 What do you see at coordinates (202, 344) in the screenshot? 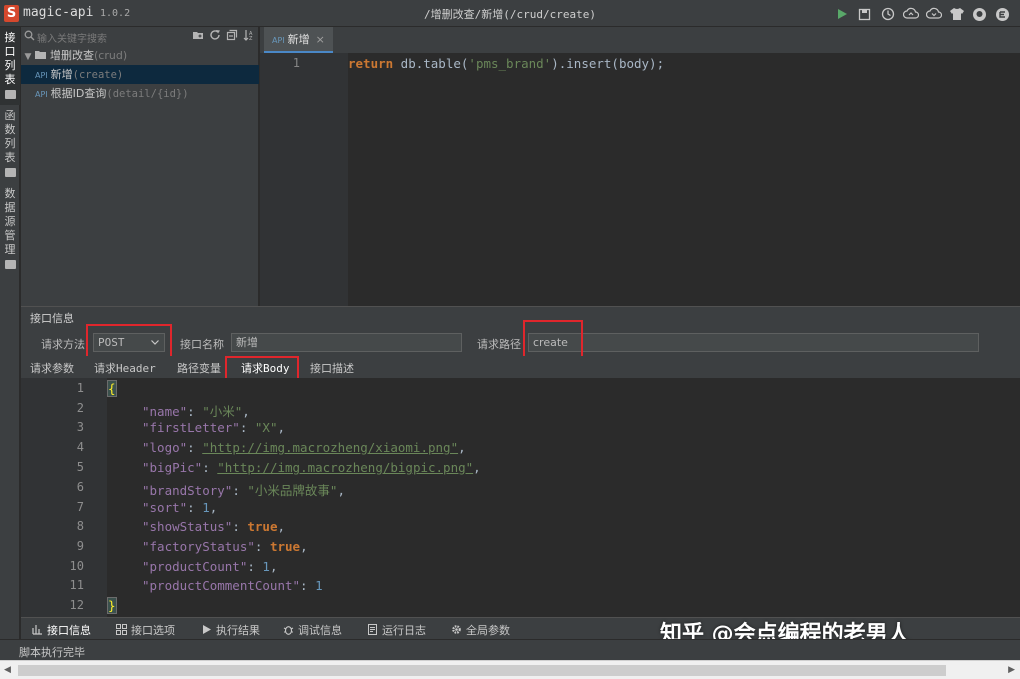
I see `name-label: 接口名称` at bounding box center [202, 344].